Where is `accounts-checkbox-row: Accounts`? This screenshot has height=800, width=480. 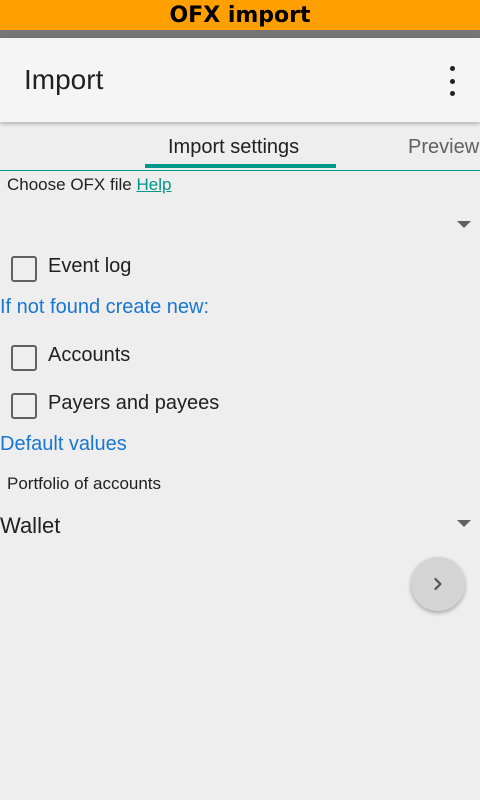 accounts-checkbox-row: Accounts is located at coordinates (240, 358).